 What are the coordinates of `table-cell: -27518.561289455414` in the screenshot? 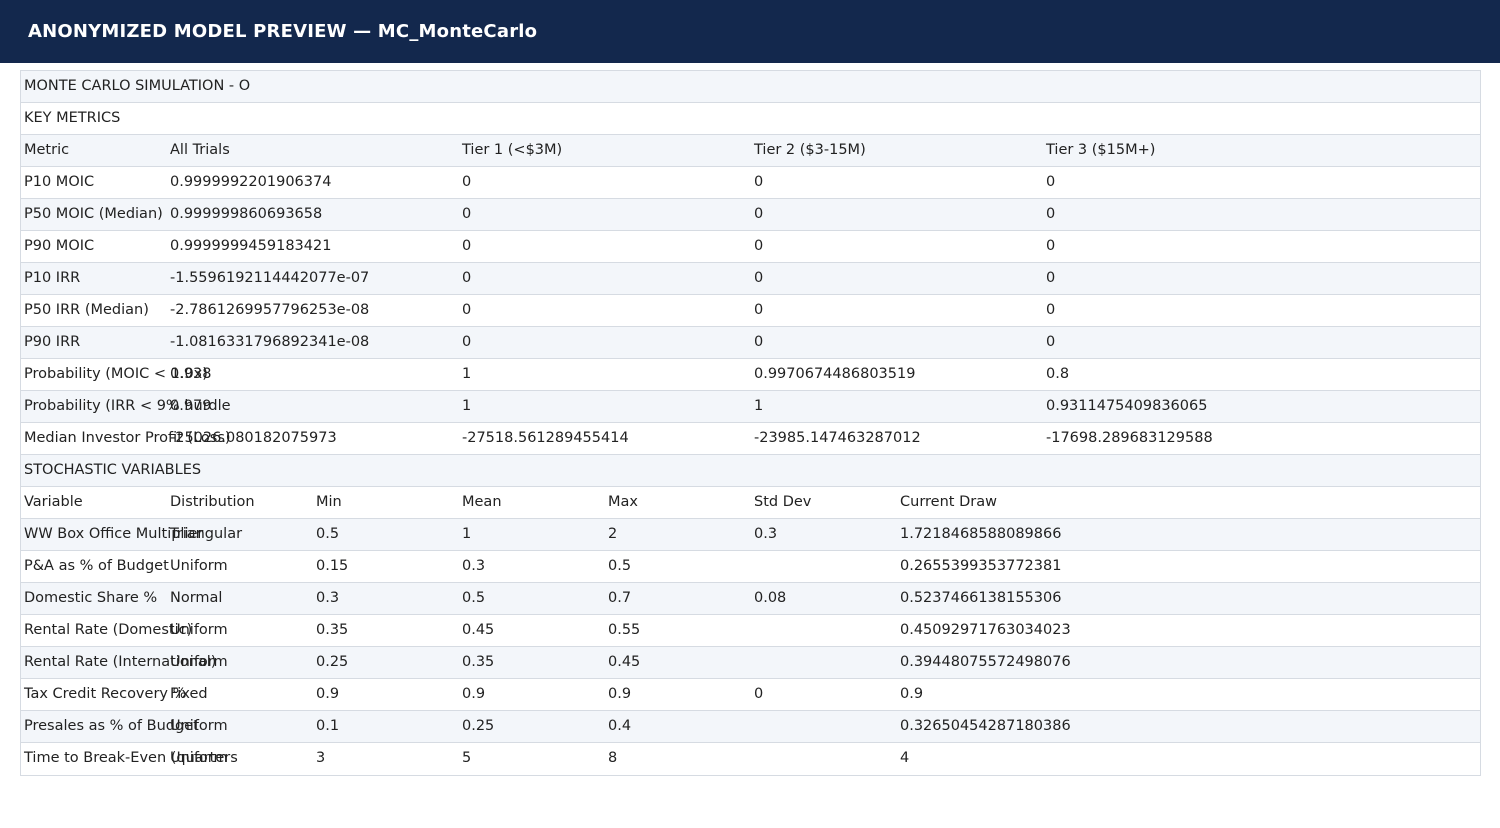 It's located at (545, 438).